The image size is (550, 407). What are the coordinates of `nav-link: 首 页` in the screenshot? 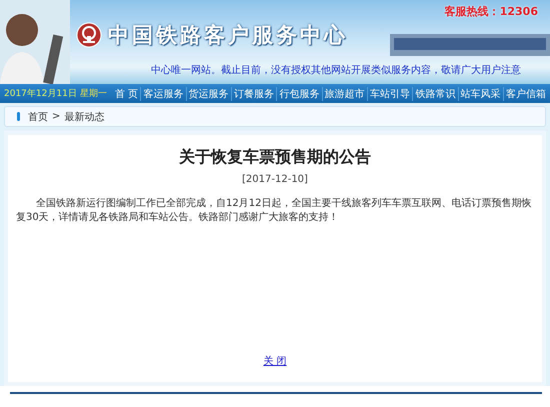 It's located at (126, 93).